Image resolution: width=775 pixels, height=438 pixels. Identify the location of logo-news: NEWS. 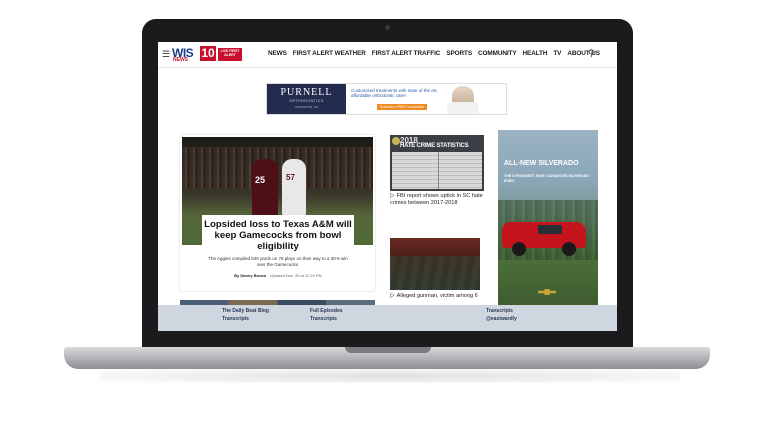
(180, 60).